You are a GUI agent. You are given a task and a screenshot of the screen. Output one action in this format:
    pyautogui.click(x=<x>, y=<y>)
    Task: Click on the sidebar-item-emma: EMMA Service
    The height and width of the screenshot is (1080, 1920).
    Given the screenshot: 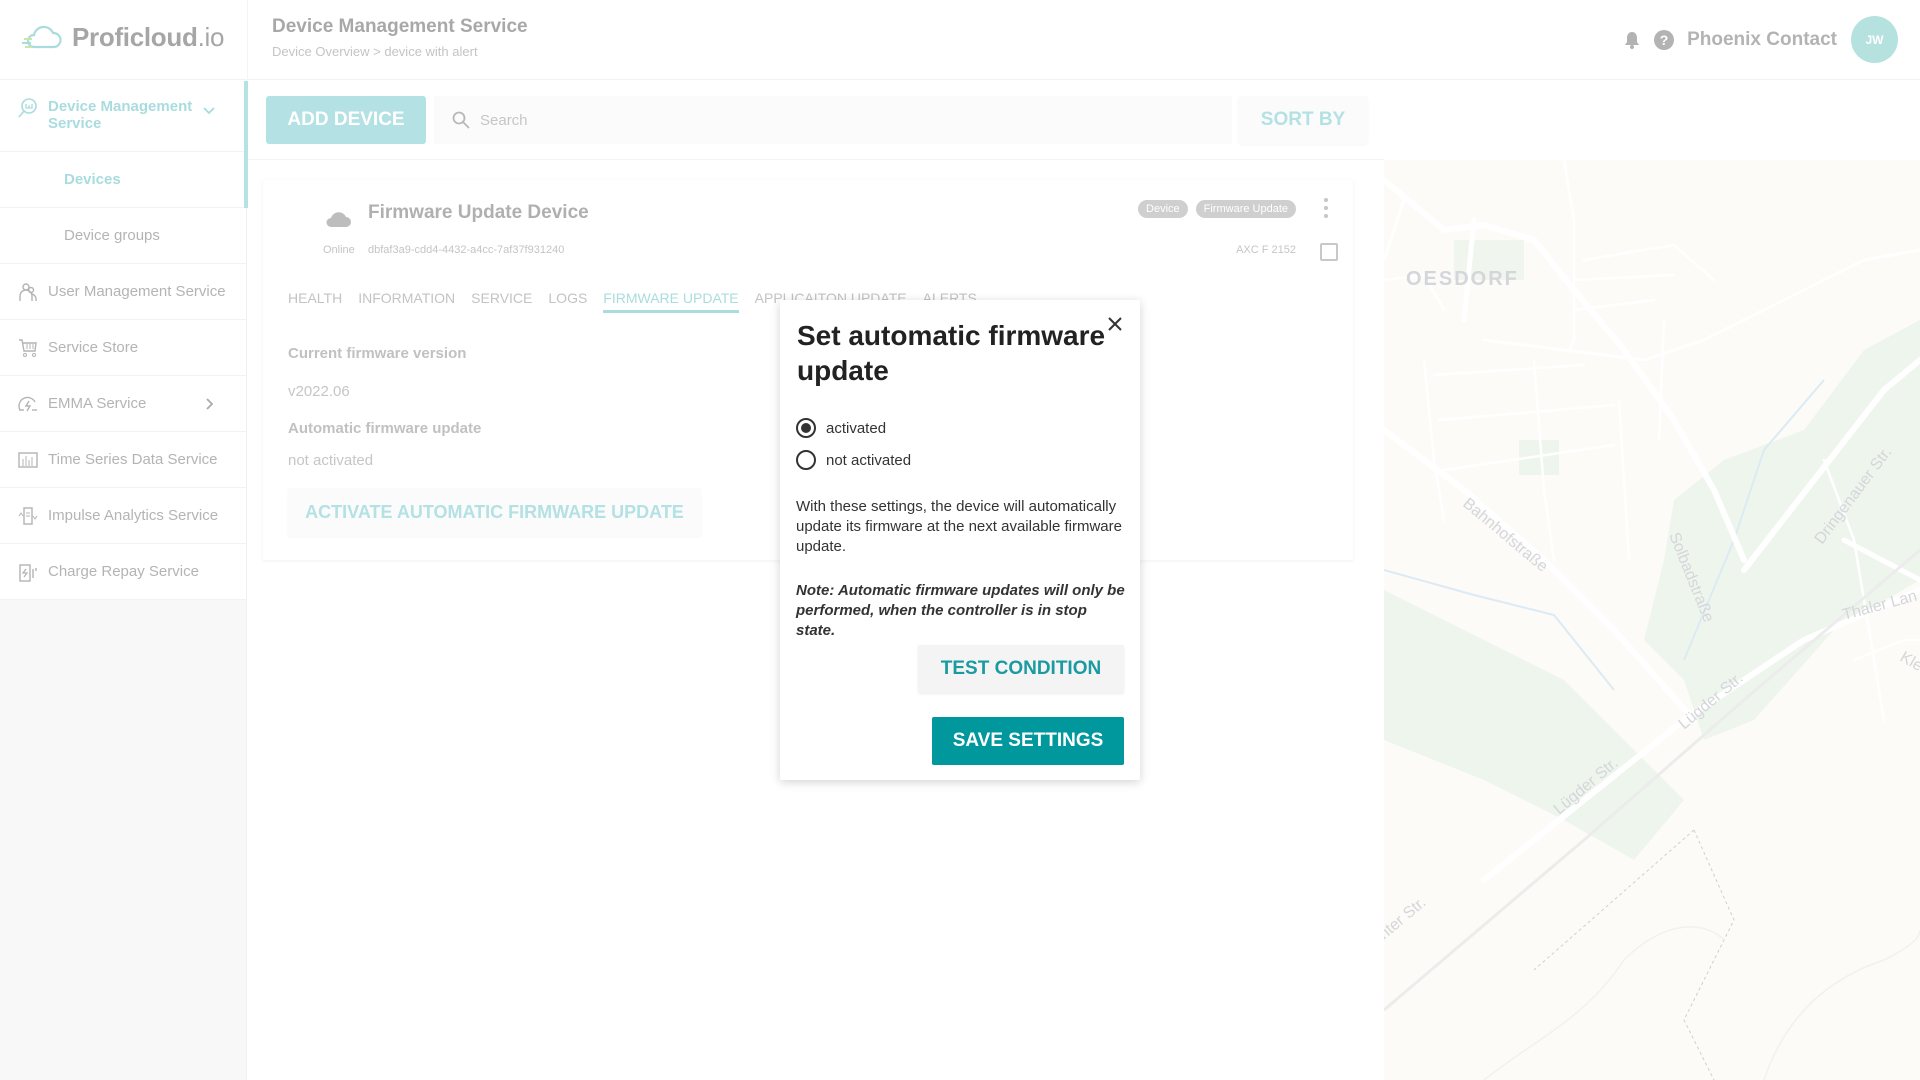 What is the action you would take?
    pyautogui.click(x=123, y=404)
    